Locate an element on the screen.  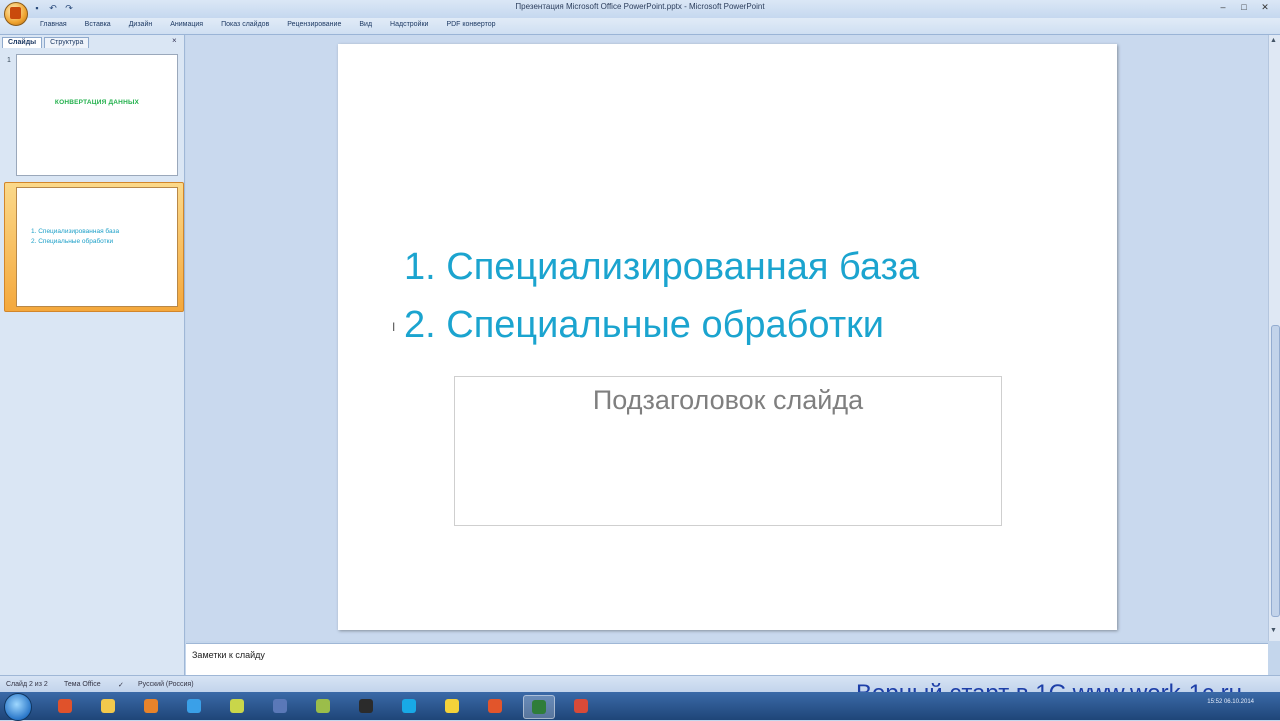
window-controls: – □ ✕ is located at coordinates (1244, 7).